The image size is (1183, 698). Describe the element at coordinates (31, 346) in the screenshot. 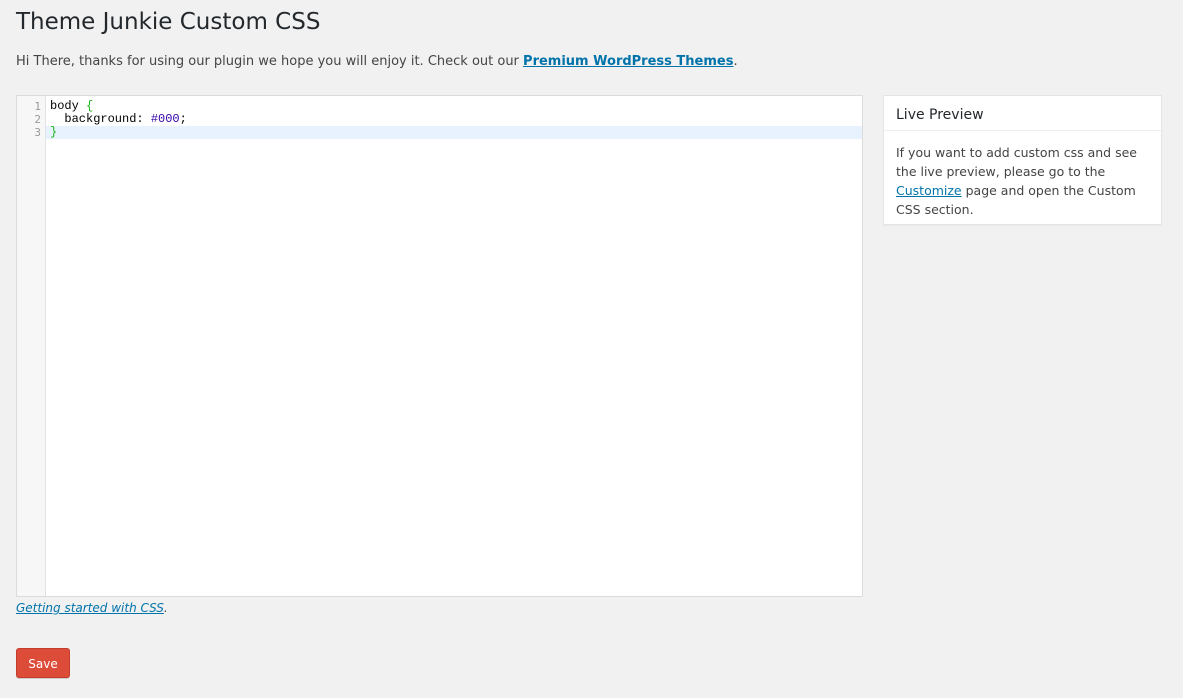

I see `line-number-gutter: 1 2 3` at that location.